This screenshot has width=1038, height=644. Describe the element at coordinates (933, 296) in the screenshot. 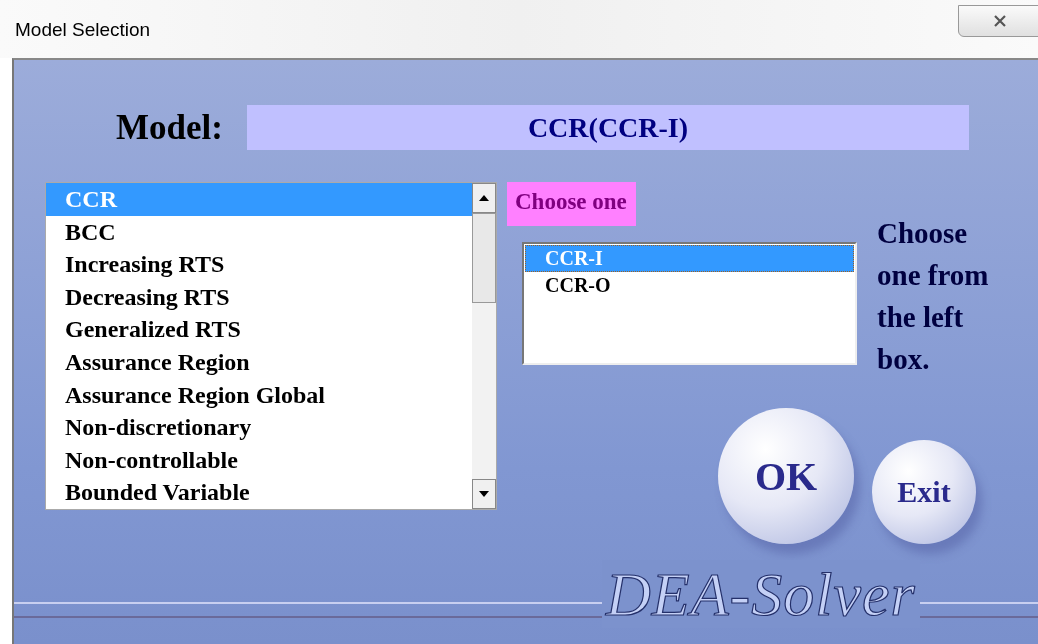

I see `hint-text: Choose one from the left box.` at that location.